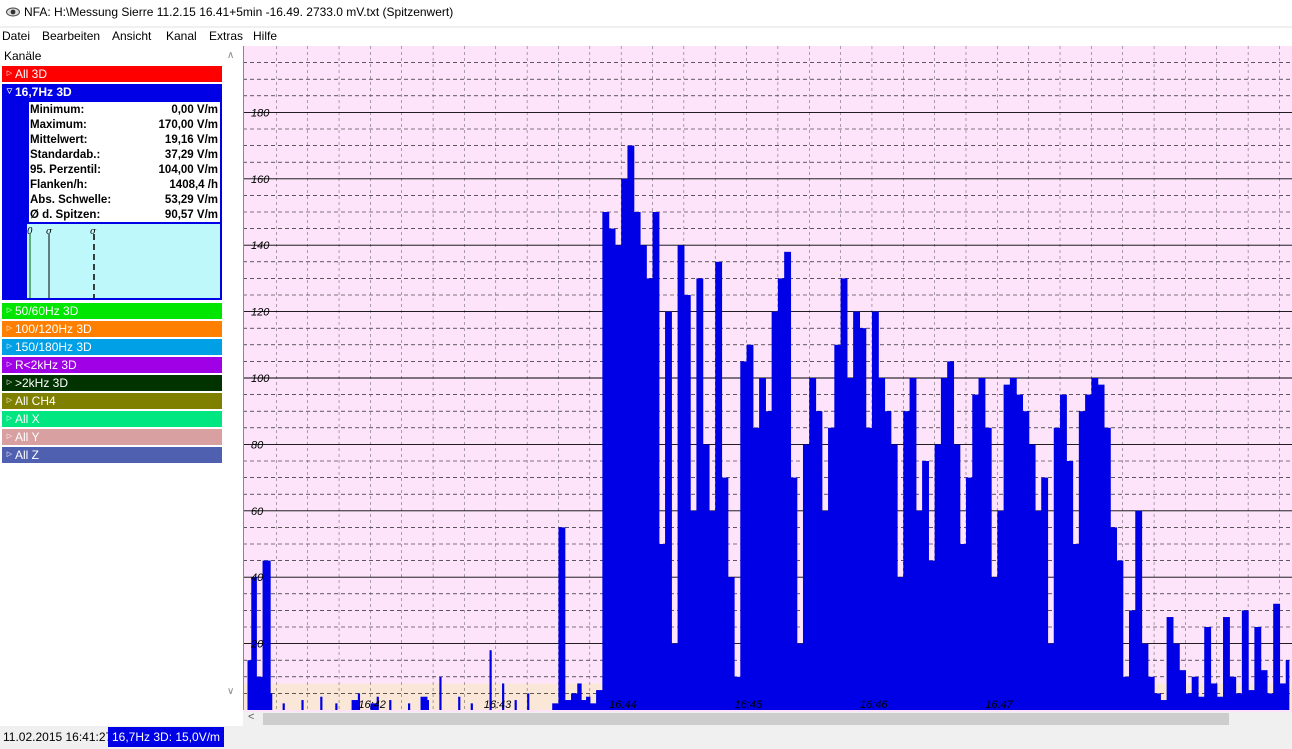 This screenshot has height=749, width=1292. I want to click on menu-bearbeiten: Bearbeiten, so click(71, 36).